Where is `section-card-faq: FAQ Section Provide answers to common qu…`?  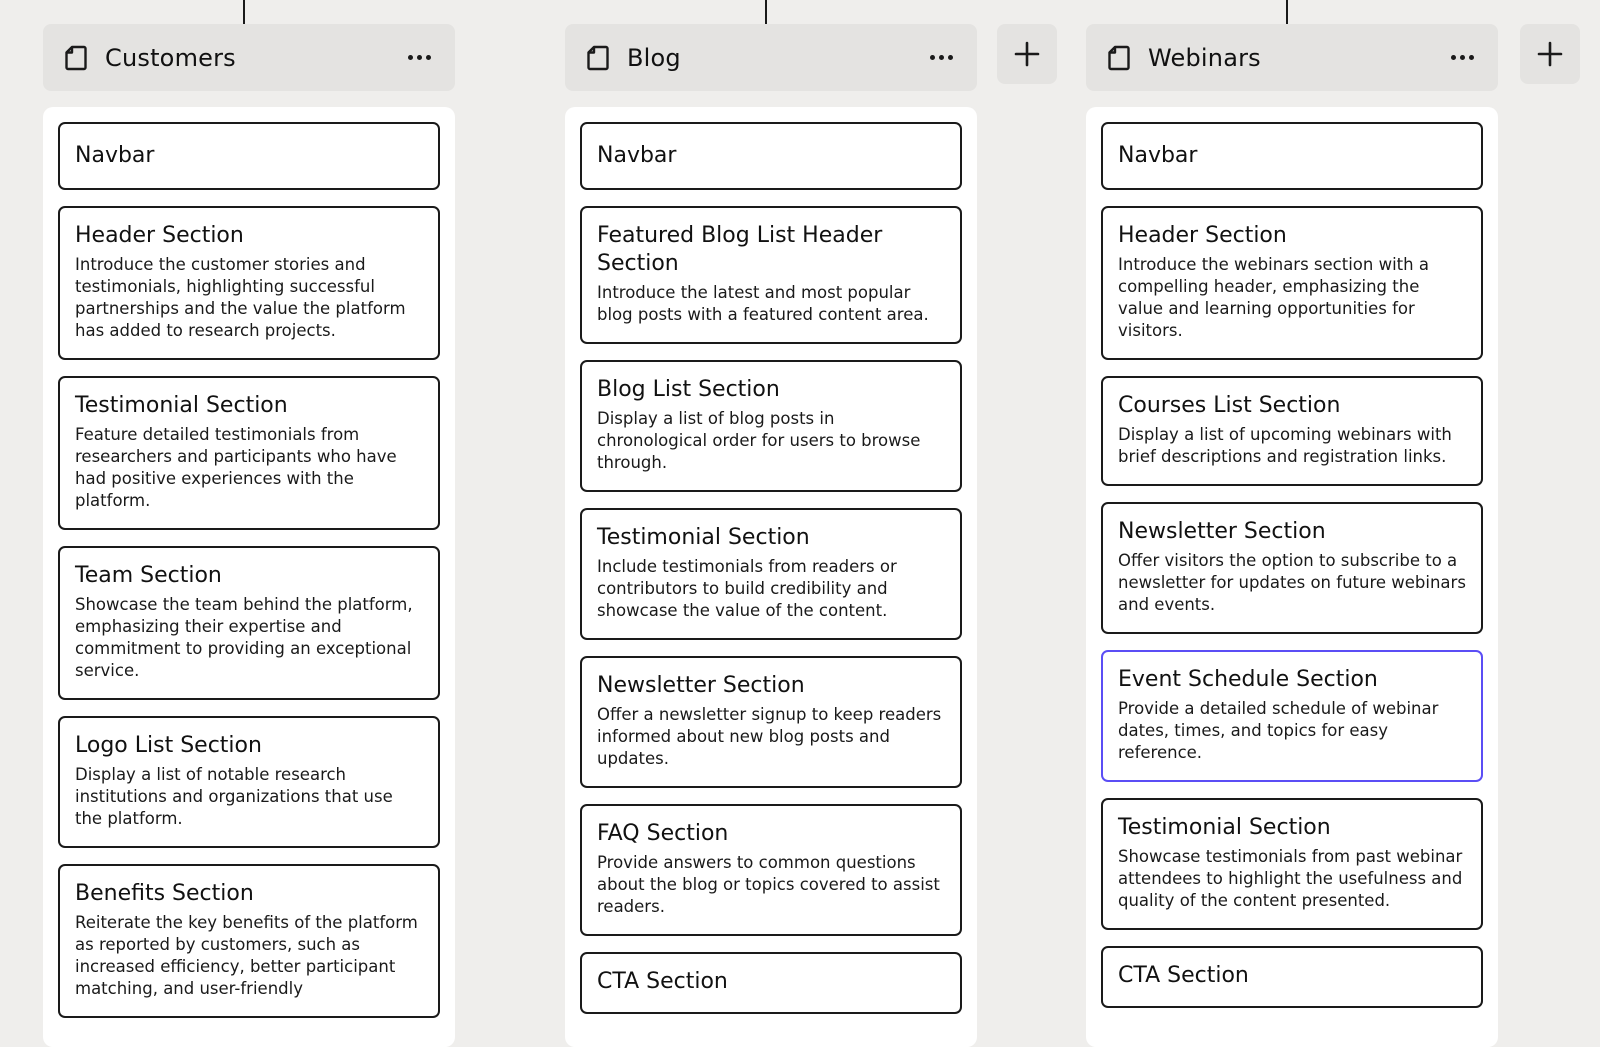 section-card-faq: FAQ Section Provide answers to common qu… is located at coordinates (771, 870).